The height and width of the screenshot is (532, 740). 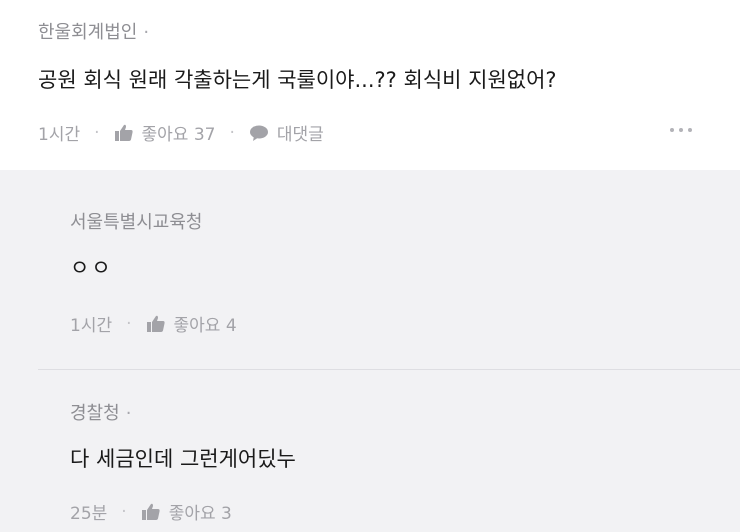 I want to click on comment-time: 25분, so click(x=89, y=514).